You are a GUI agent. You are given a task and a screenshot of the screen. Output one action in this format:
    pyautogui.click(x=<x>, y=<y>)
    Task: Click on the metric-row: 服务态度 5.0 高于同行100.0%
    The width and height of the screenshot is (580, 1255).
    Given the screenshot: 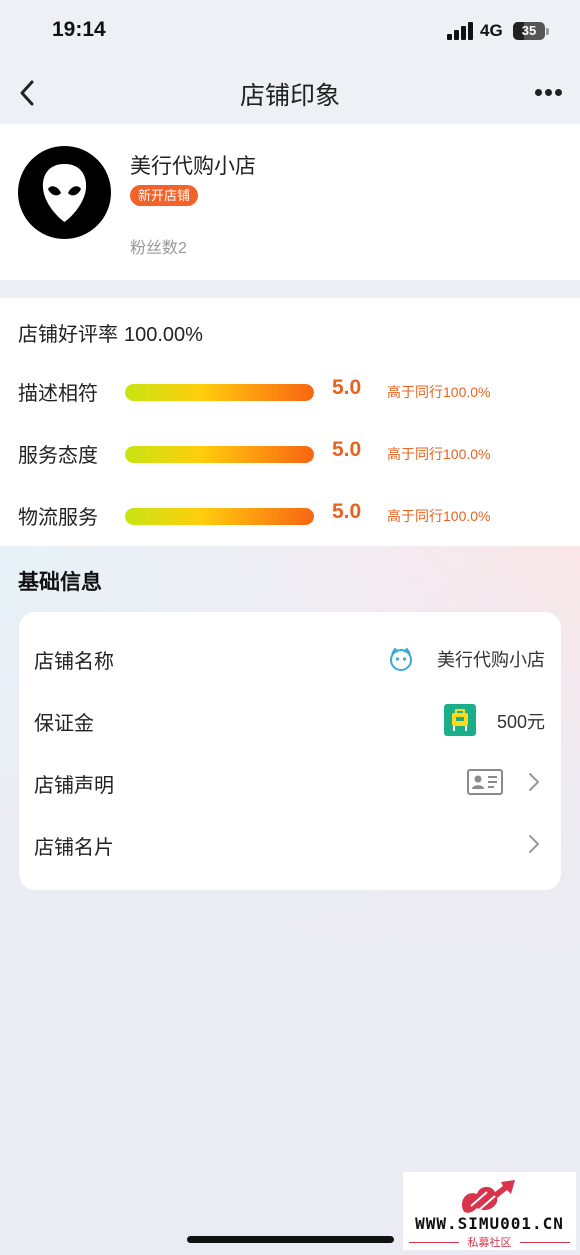 What is the action you would take?
    pyautogui.click(x=290, y=453)
    